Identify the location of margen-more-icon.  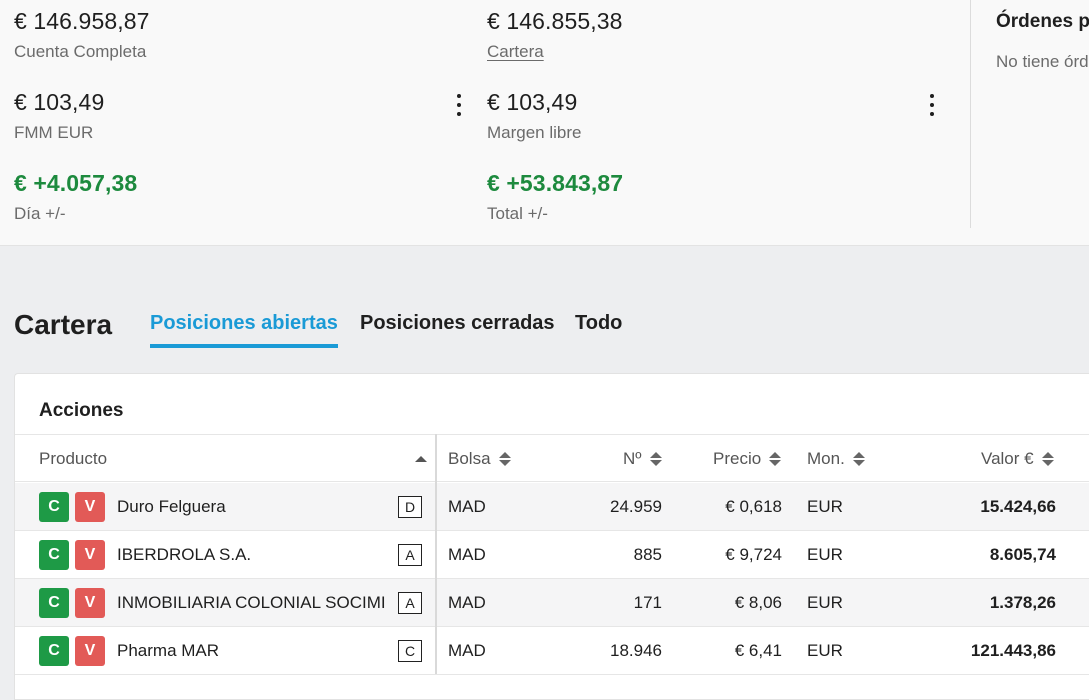
(932, 105).